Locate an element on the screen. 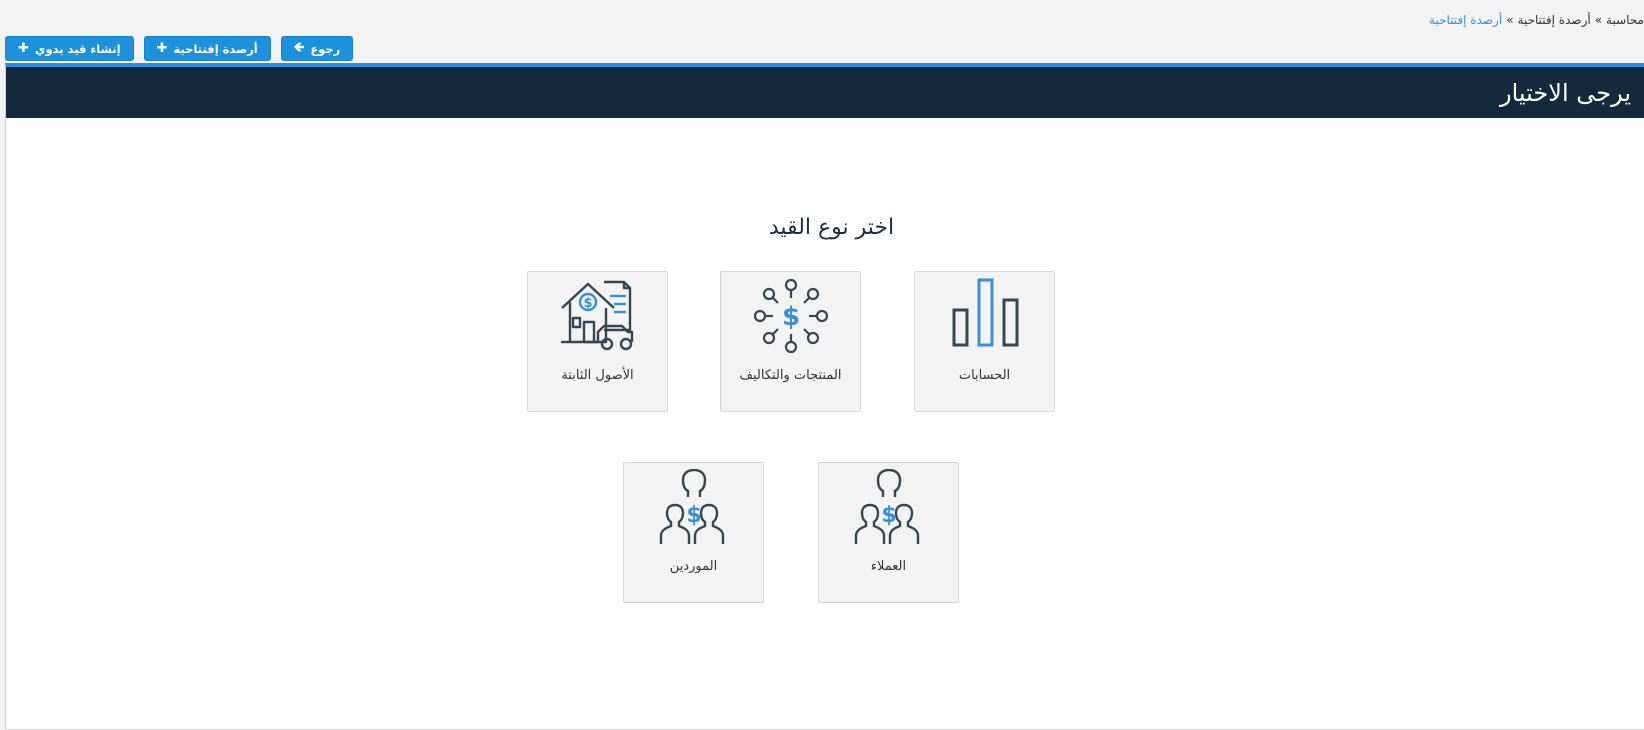  tile-fixed-assets-label: الأصول الثابتة is located at coordinates (597, 375).